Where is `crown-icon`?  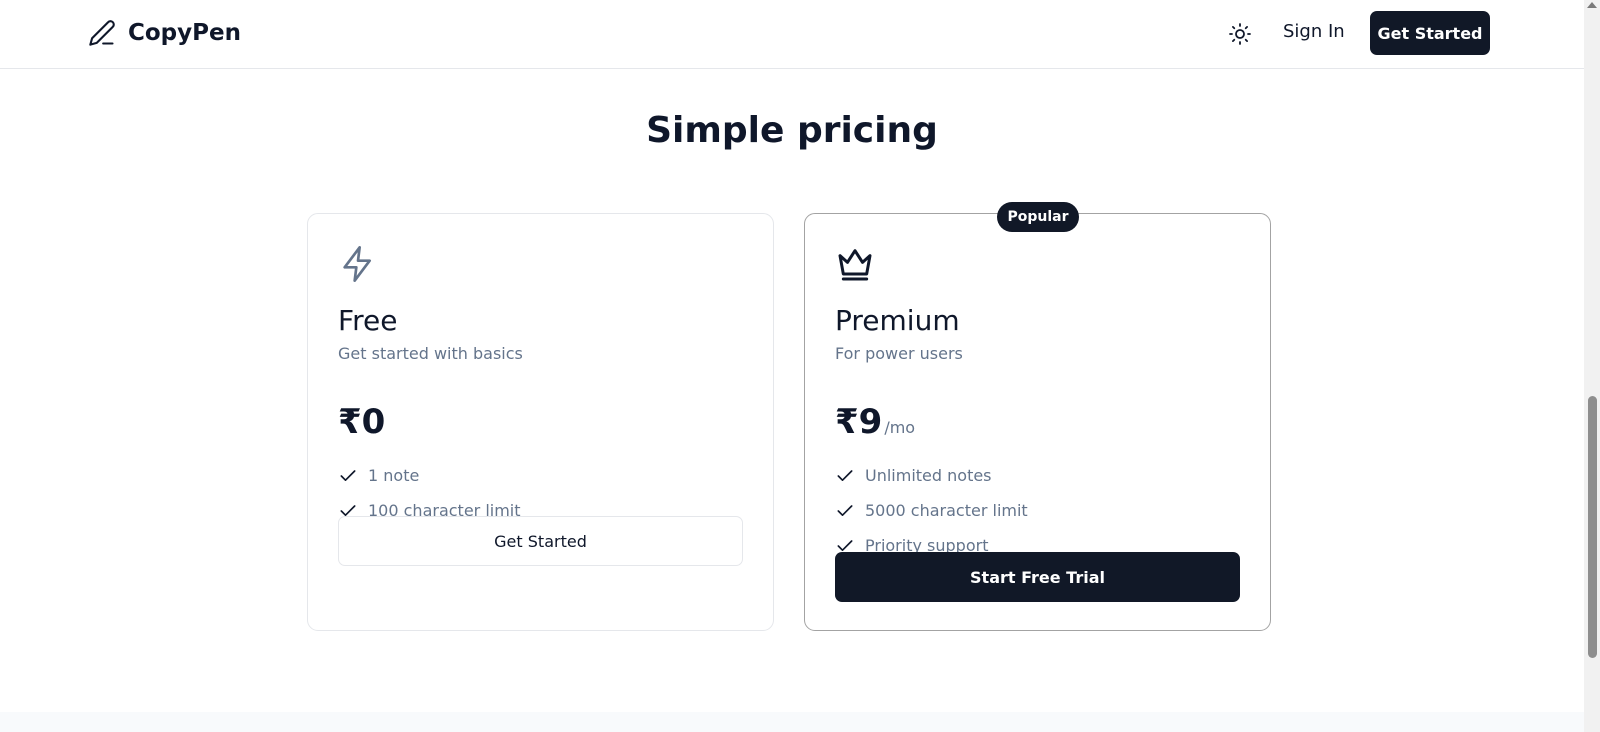
crown-icon is located at coordinates (855, 265).